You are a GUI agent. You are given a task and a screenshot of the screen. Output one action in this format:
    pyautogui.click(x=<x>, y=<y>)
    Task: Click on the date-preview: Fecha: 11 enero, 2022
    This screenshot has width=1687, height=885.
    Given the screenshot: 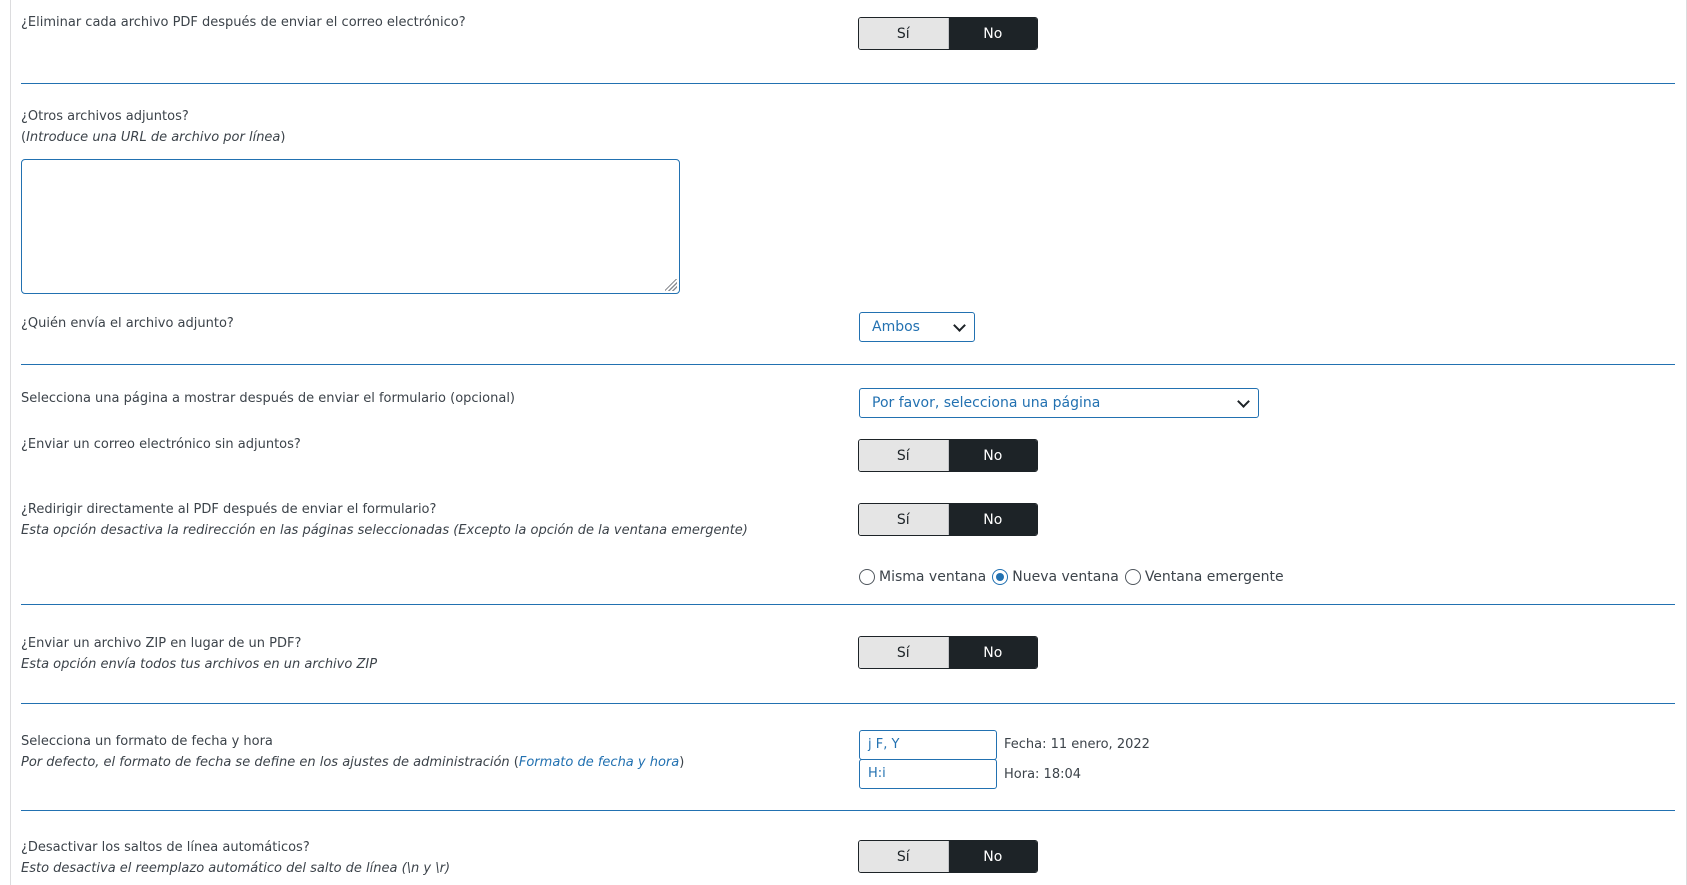 What is the action you would take?
    pyautogui.click(x=1077, y=744)
    